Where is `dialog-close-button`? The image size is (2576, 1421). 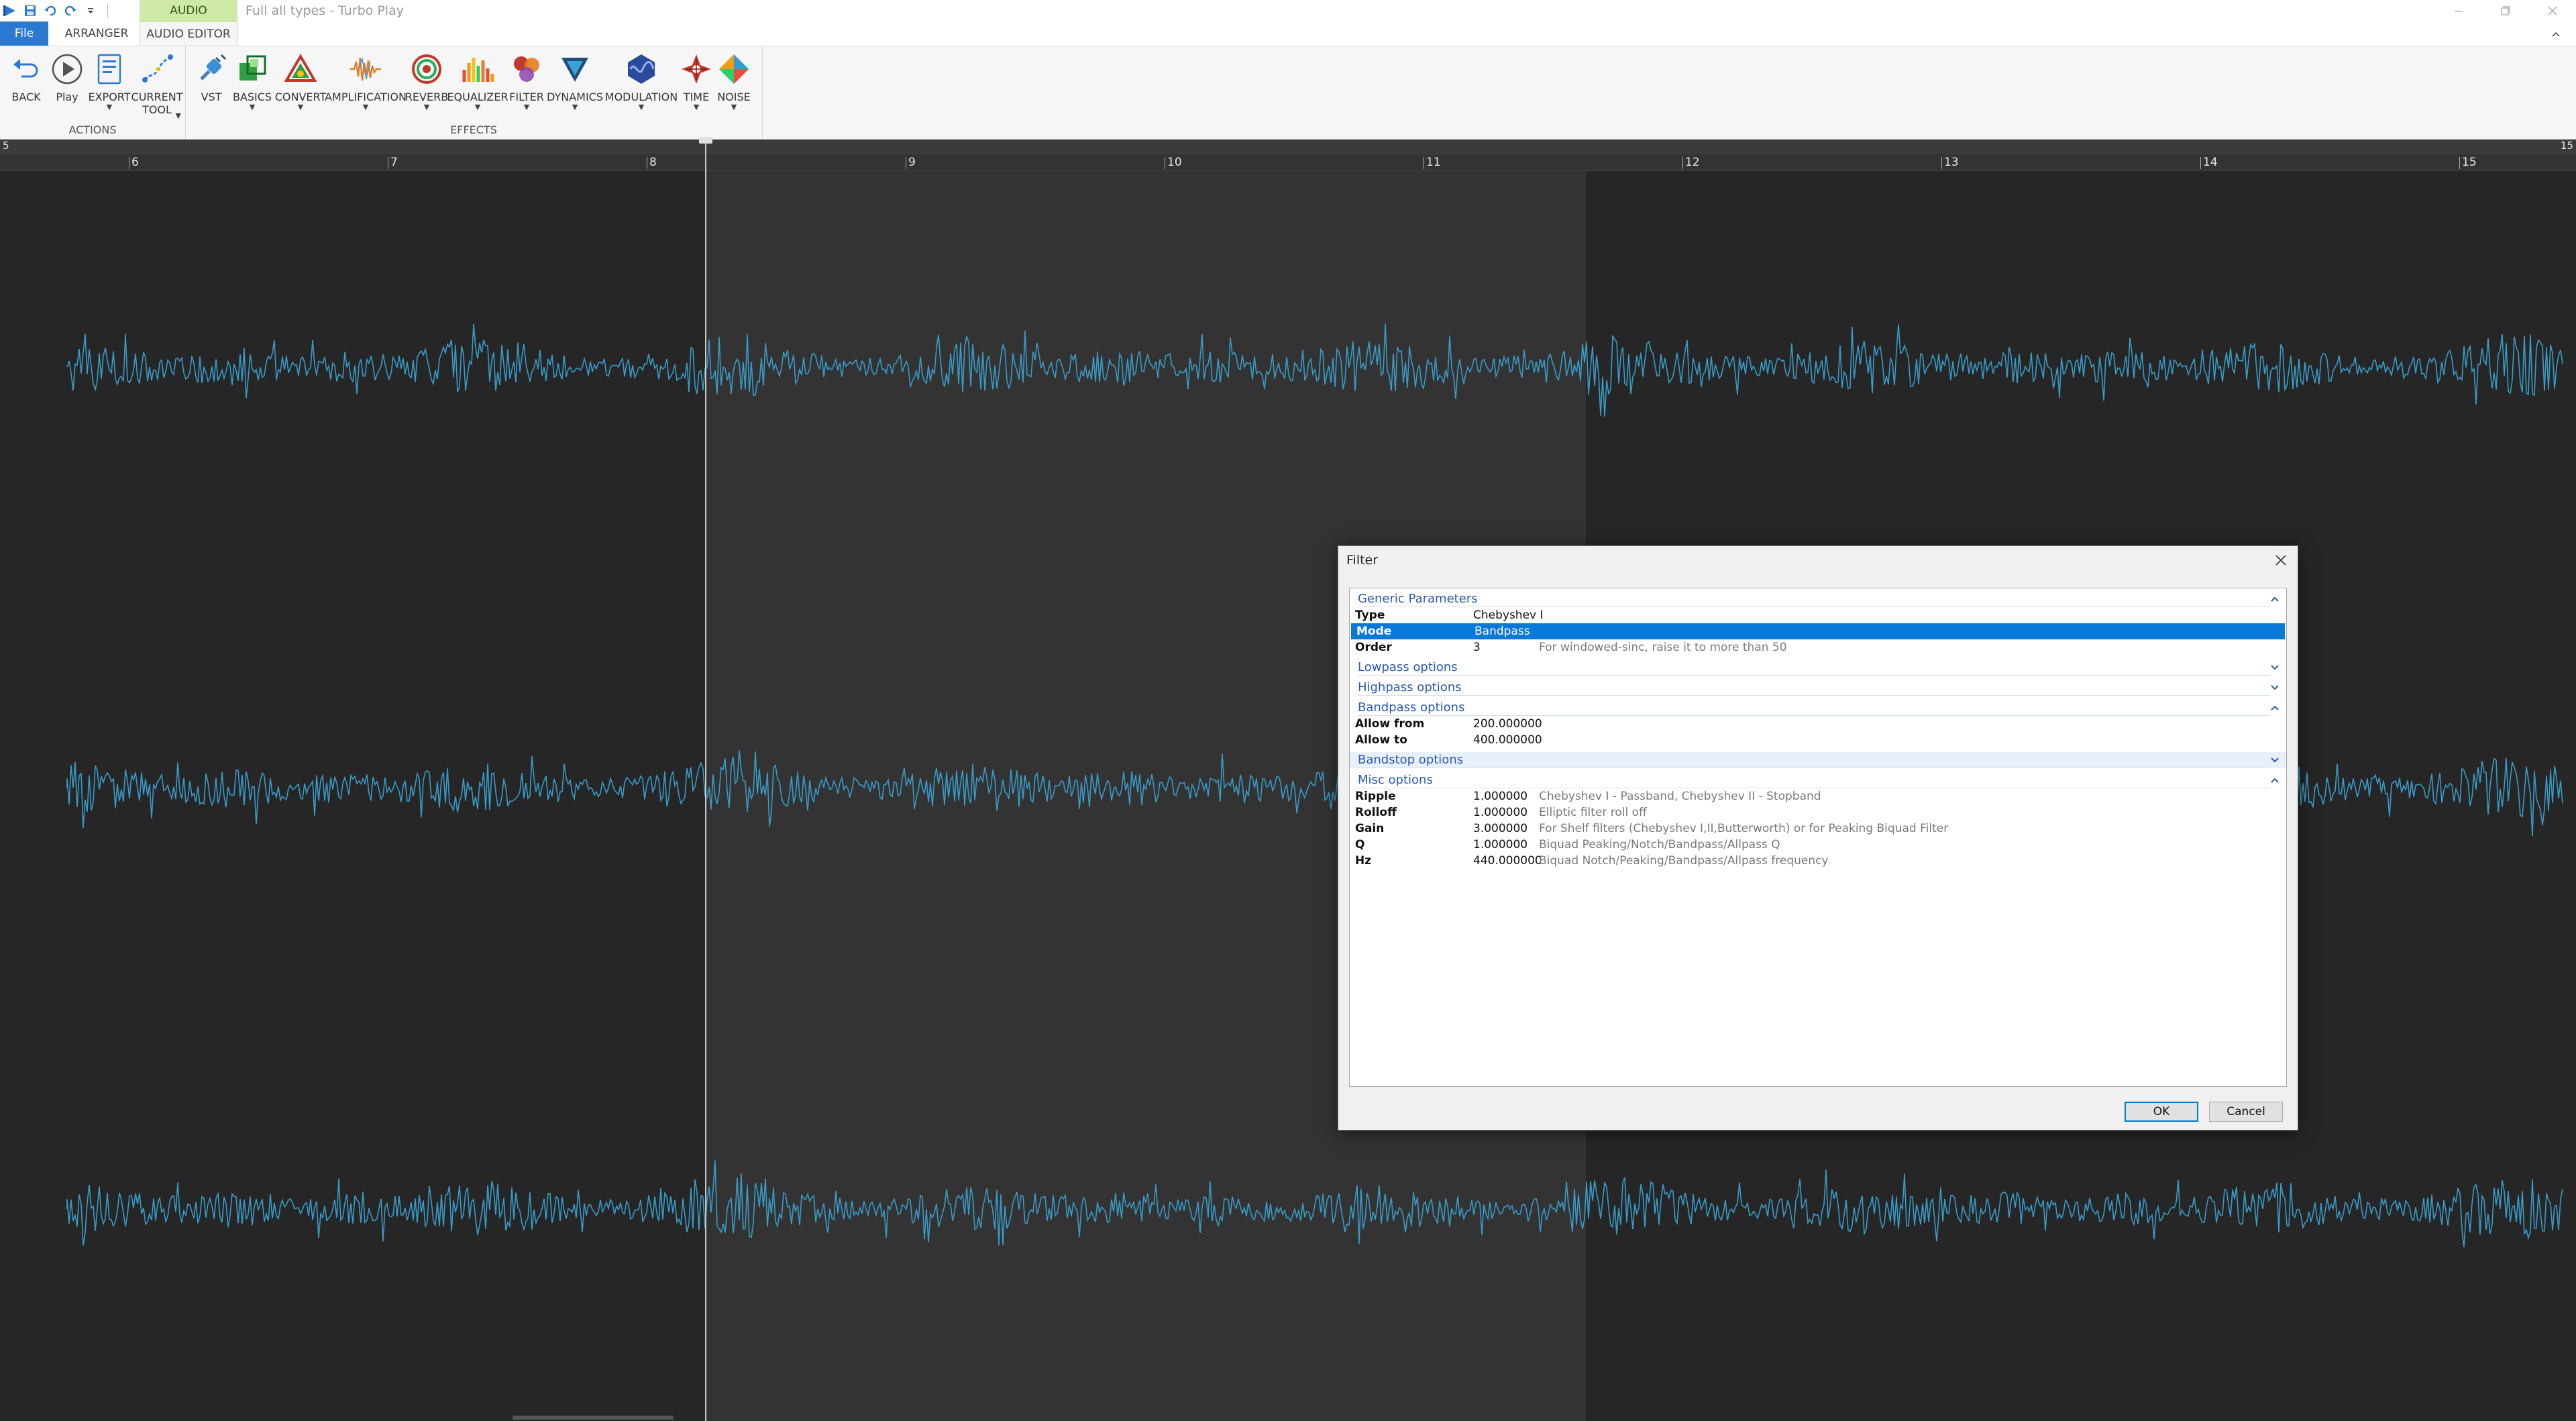
dialog-close-button is located at coordinates (2280, 560).